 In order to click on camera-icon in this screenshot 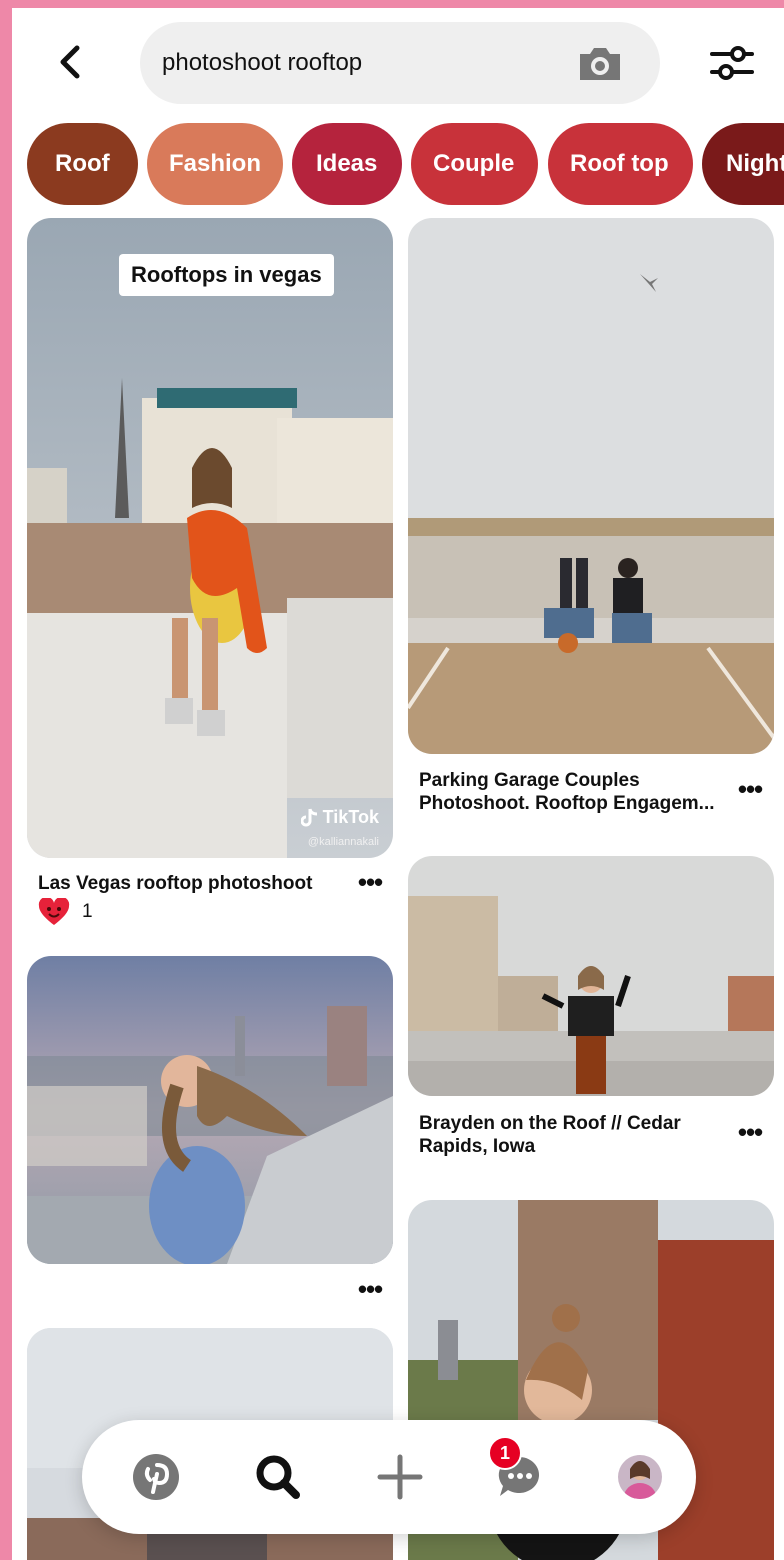, I will do `click(600, 64)`.